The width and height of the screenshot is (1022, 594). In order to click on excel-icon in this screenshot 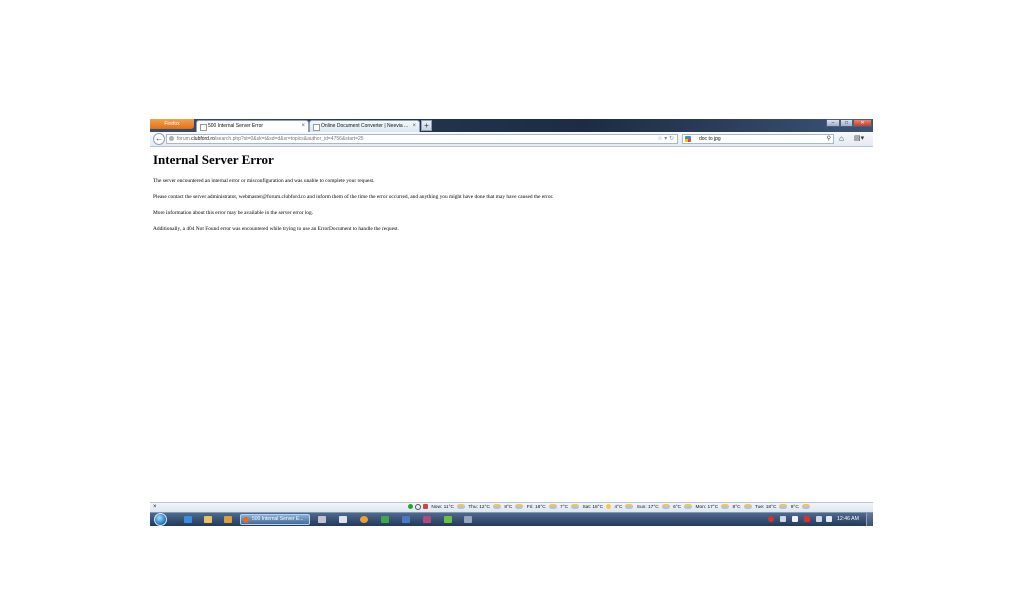, I will do `click(385, 519)`.